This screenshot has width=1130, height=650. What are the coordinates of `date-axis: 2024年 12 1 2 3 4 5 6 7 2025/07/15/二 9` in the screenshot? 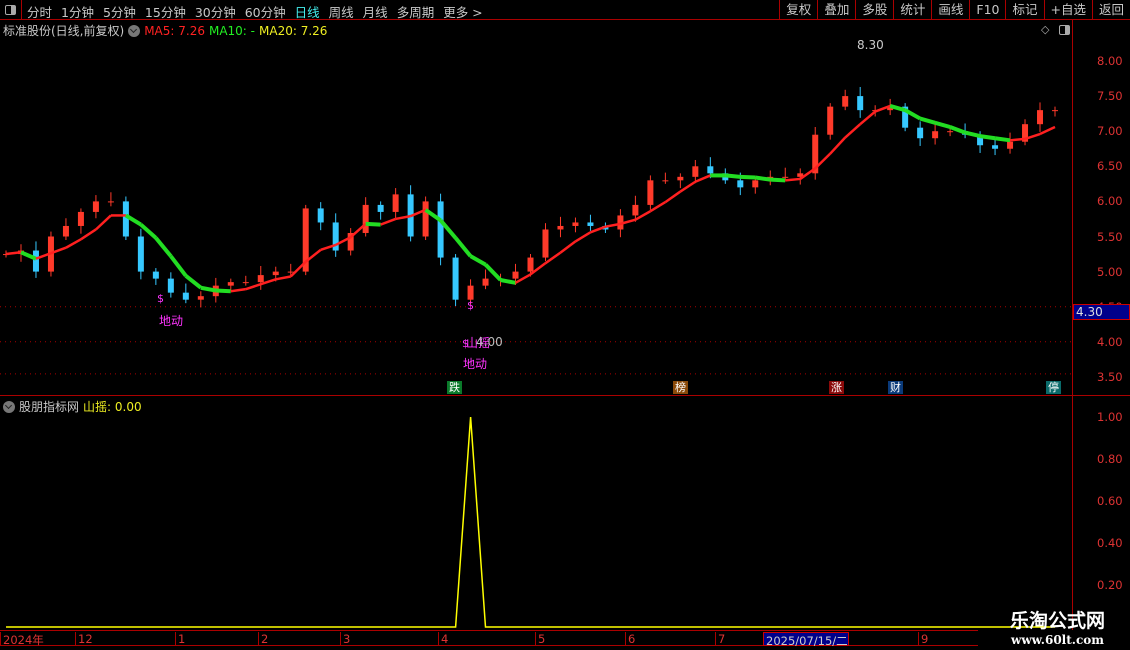 It's located at (489, 639).